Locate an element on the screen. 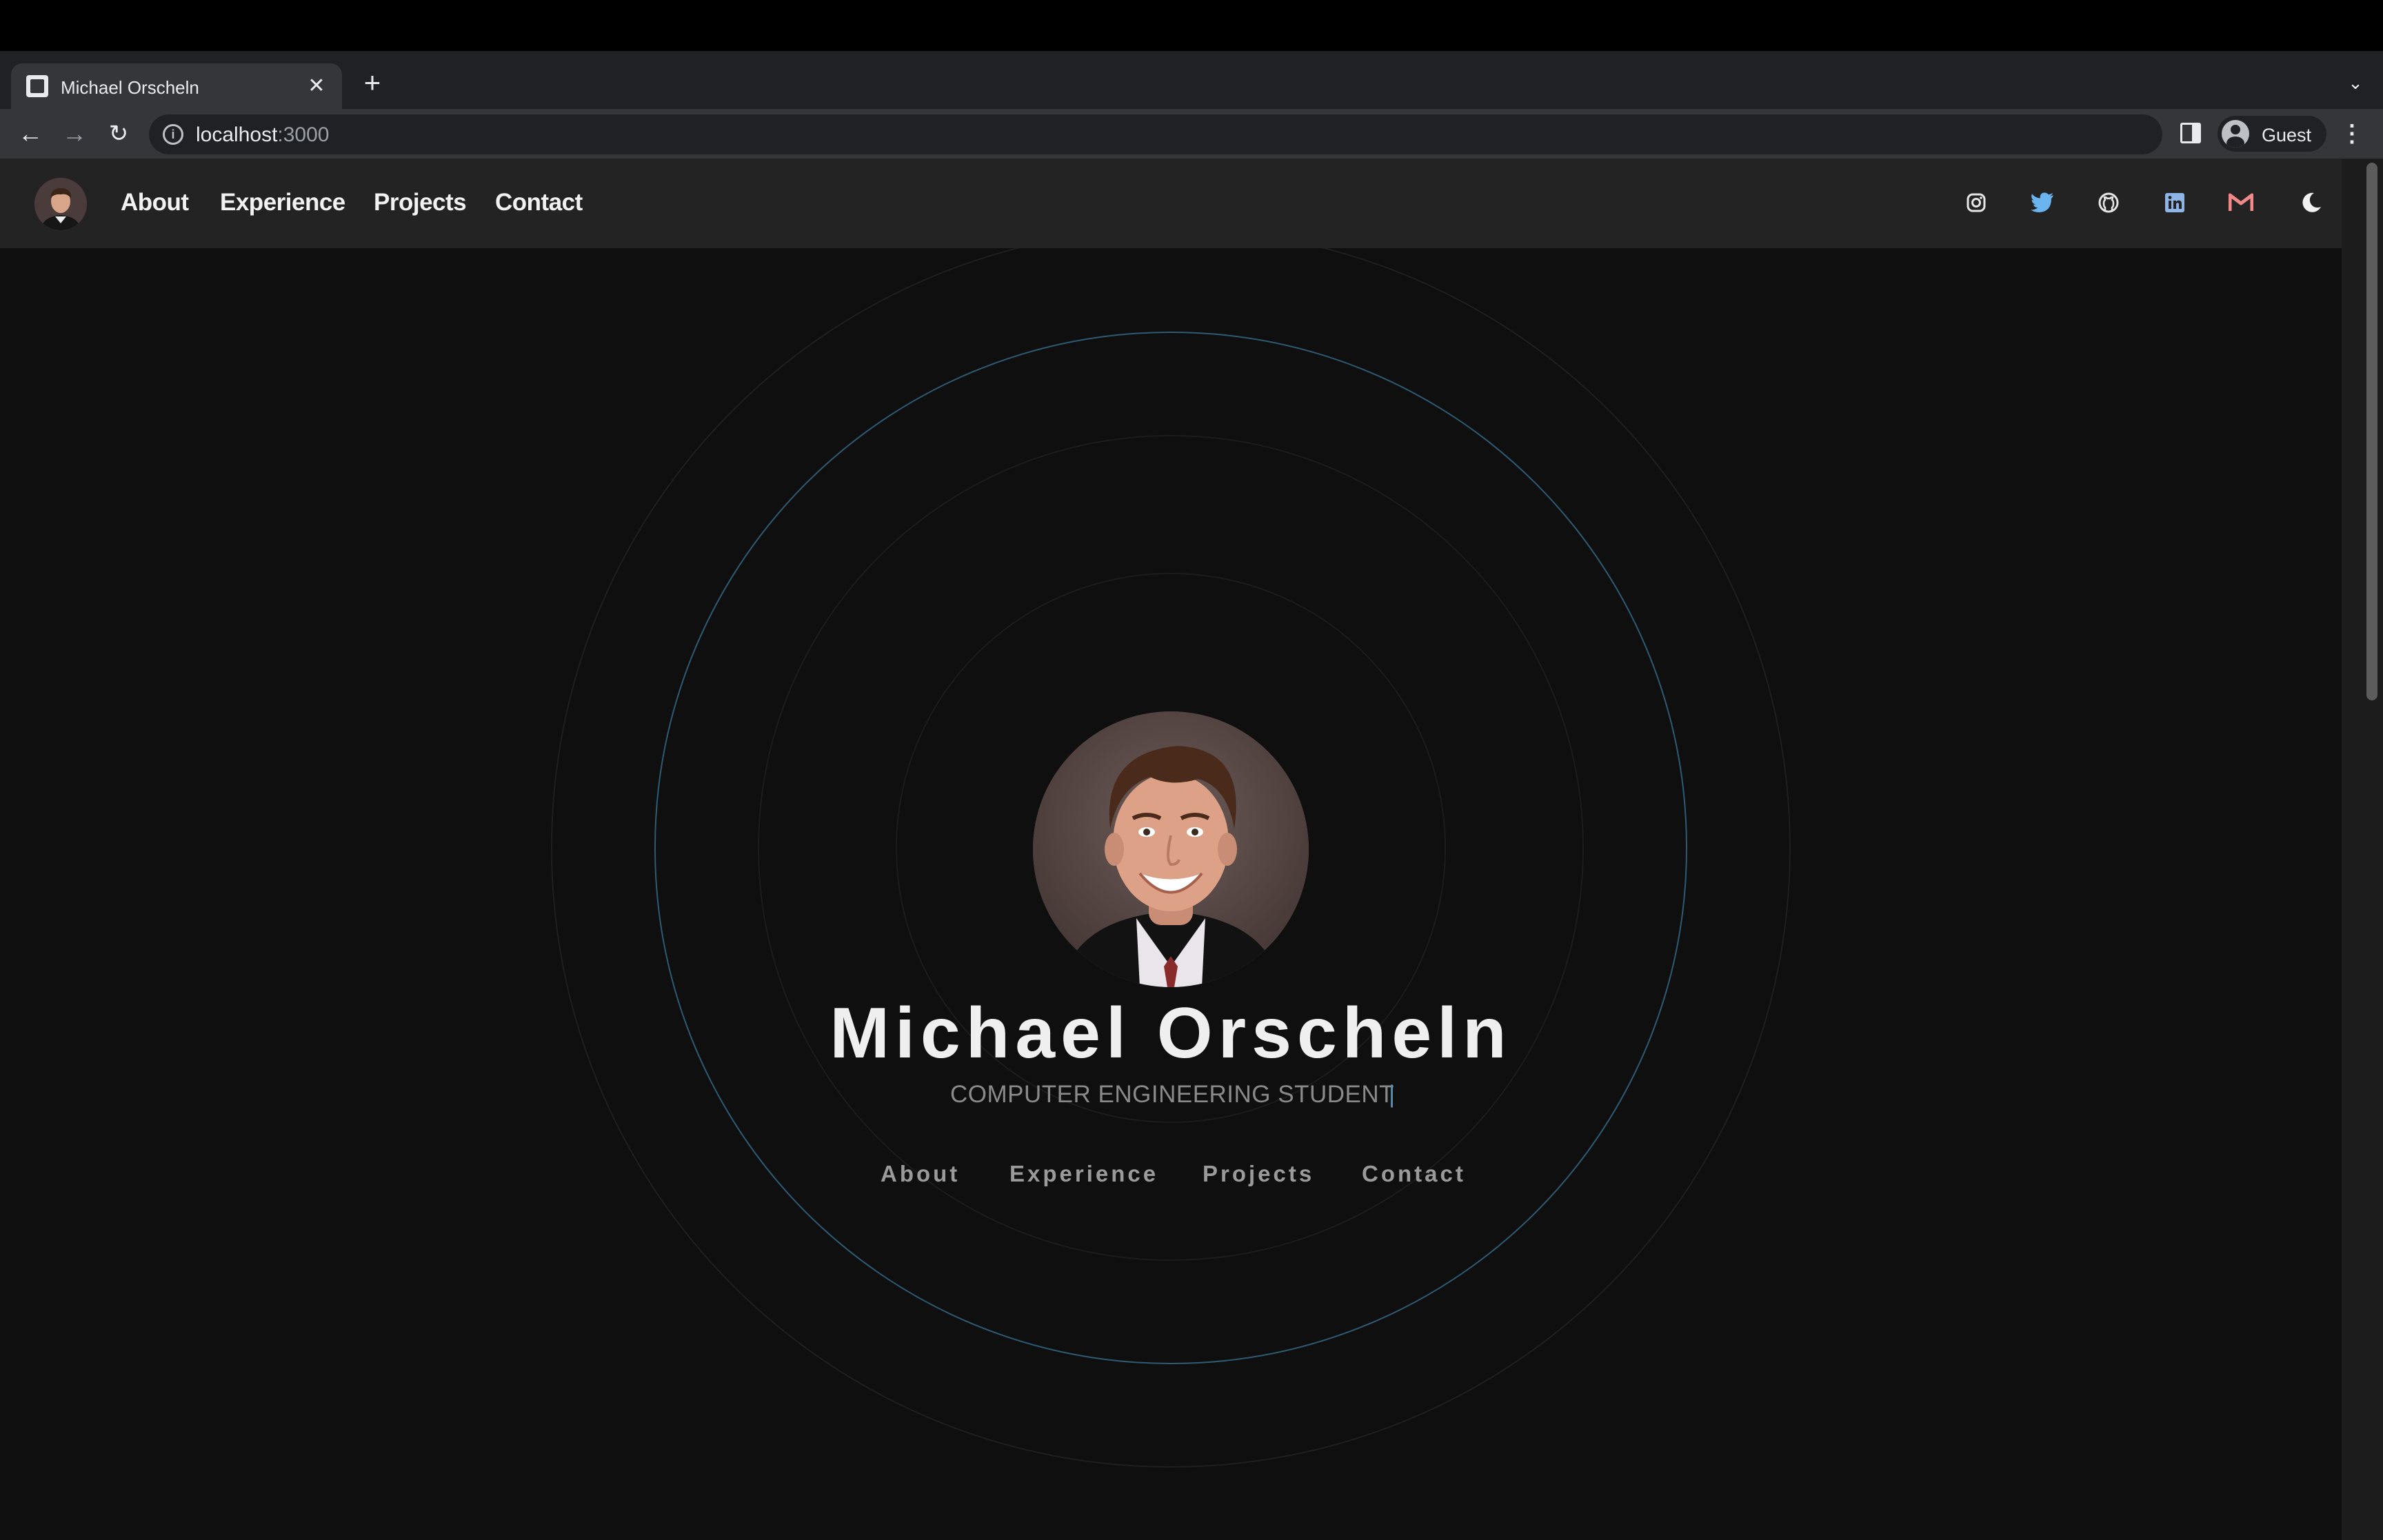 This screenshot has width=2383, height=1540. address-url: localhost:3000 is located at coordinates (262, 135).